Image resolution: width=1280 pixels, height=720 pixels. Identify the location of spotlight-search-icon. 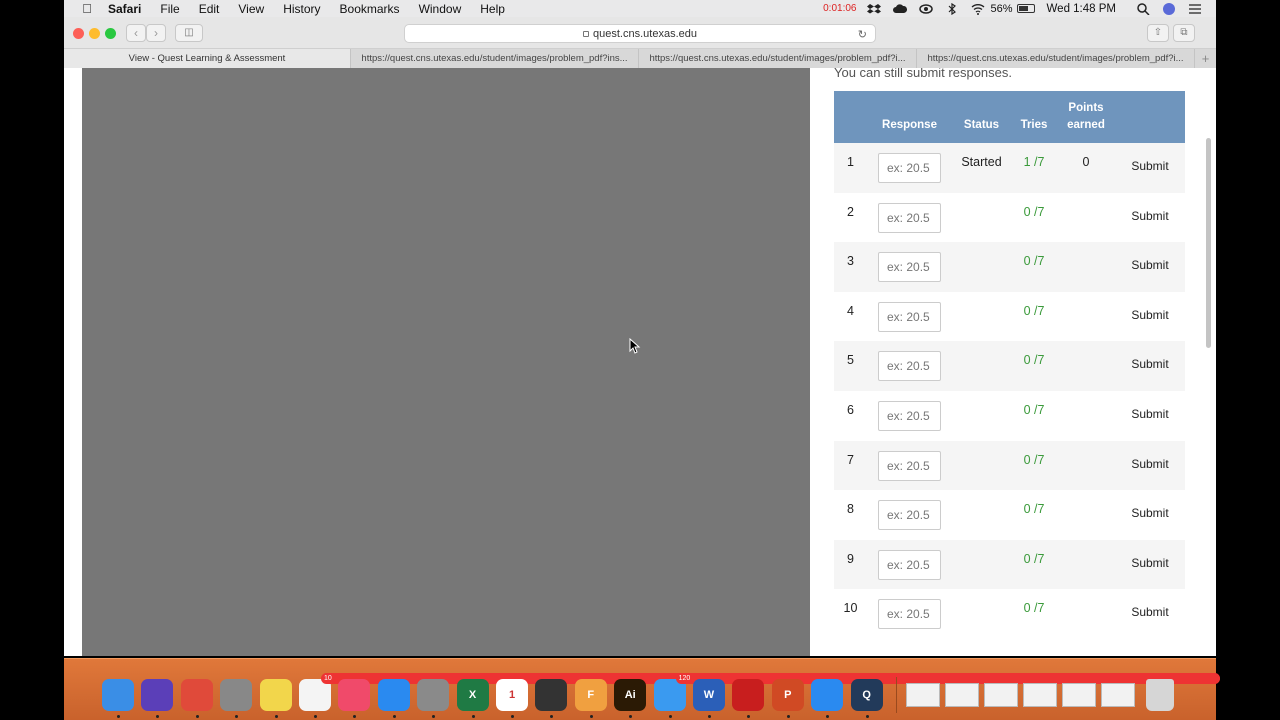
(1143, 9).